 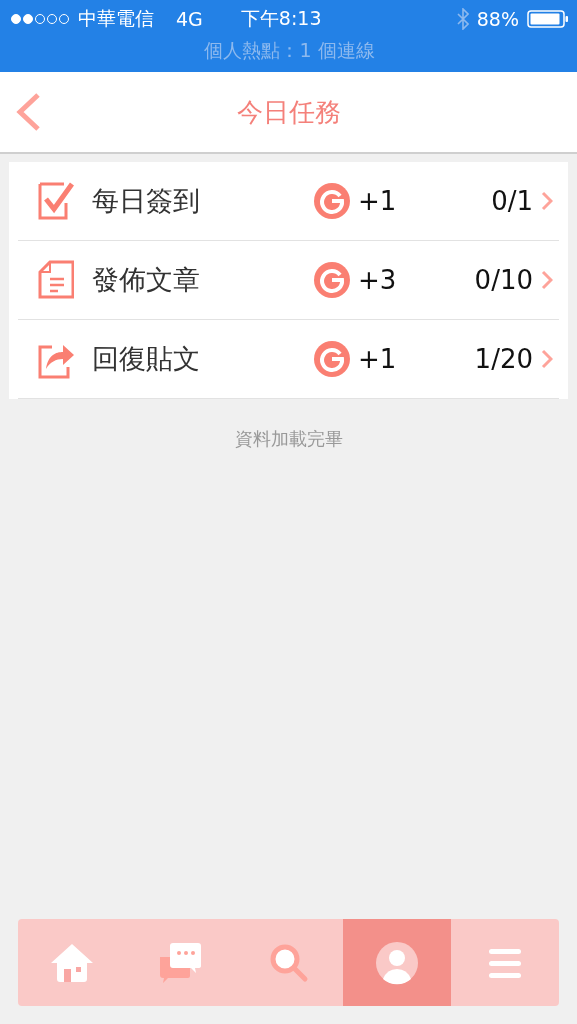 What do you see at coordinates (146, 201) in the screenshot?
I see `task-name: 每日簽到` at bounding box center [146, 201].